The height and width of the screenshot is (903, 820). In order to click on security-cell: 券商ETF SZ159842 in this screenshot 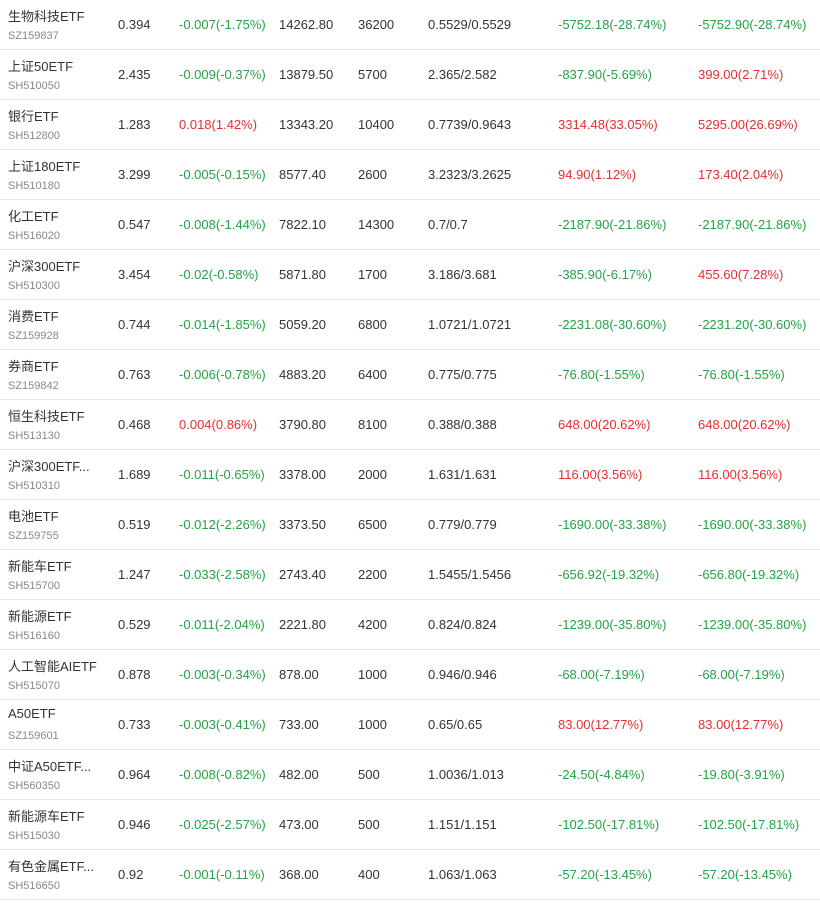, I will do `click(58, 374)`.